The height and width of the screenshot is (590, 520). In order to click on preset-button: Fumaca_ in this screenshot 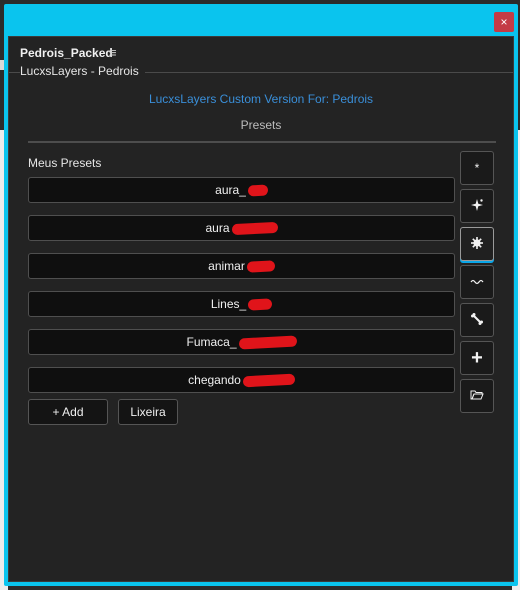, I will do `click(241, 342)`.